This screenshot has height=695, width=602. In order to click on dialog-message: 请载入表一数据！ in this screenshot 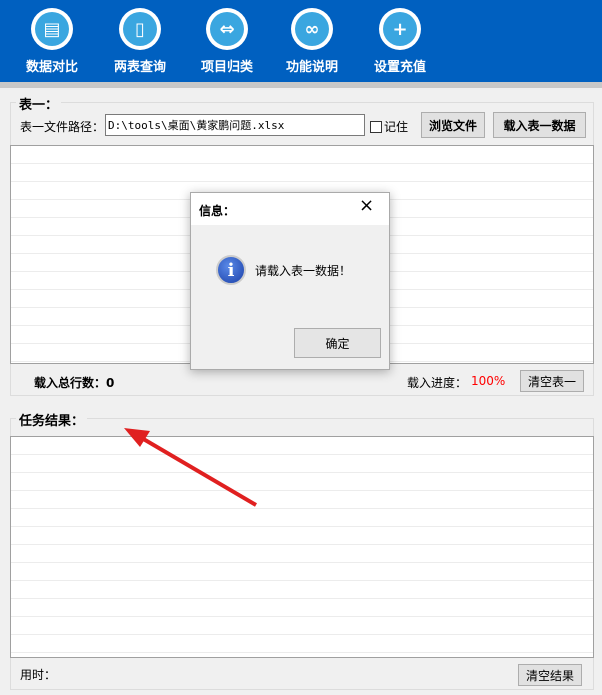, I will do `click(303, 271)`.